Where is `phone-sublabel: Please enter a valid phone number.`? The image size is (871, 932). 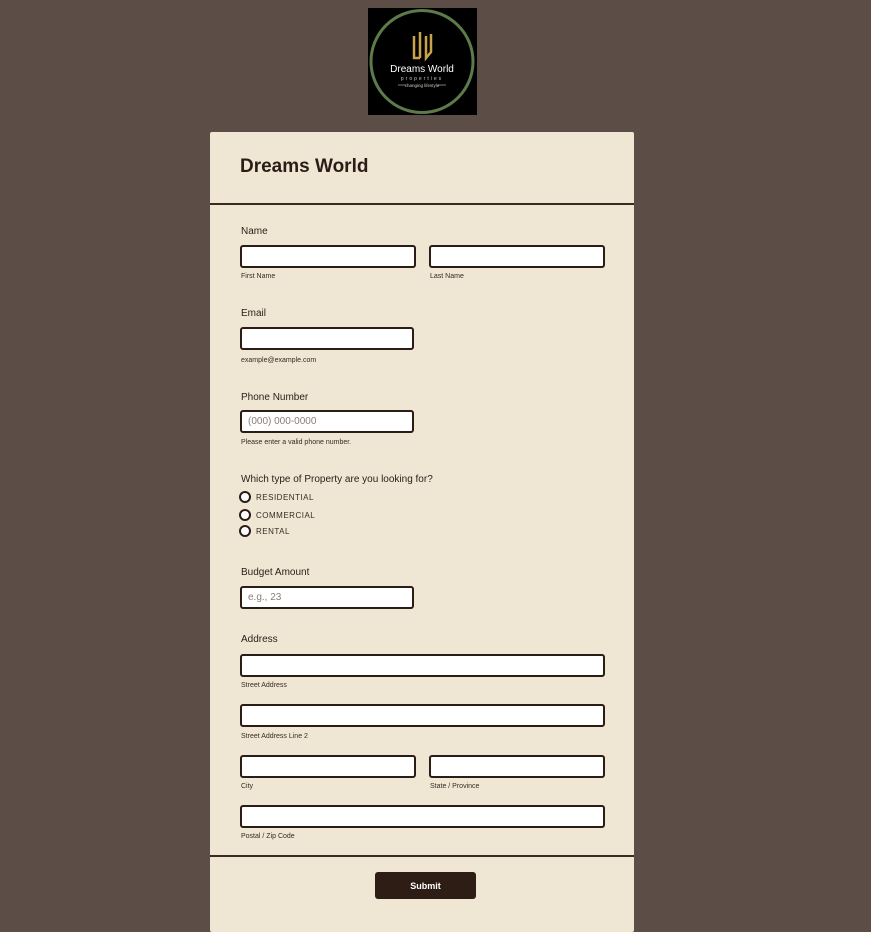 phone-sublabel: Please enter a valid phone number. is located at coordinates (296, 442).